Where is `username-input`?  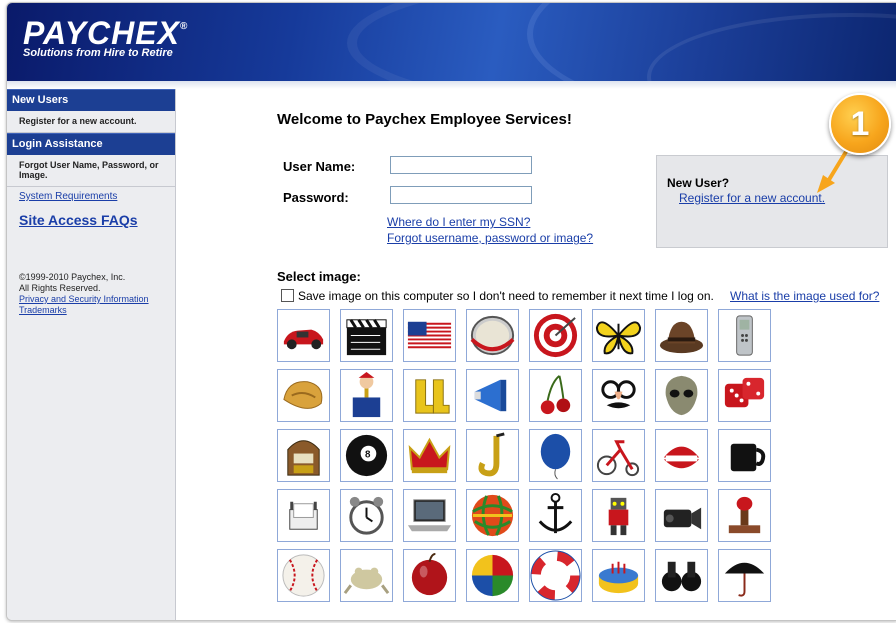 username-input is located at coordinates (461, 165).